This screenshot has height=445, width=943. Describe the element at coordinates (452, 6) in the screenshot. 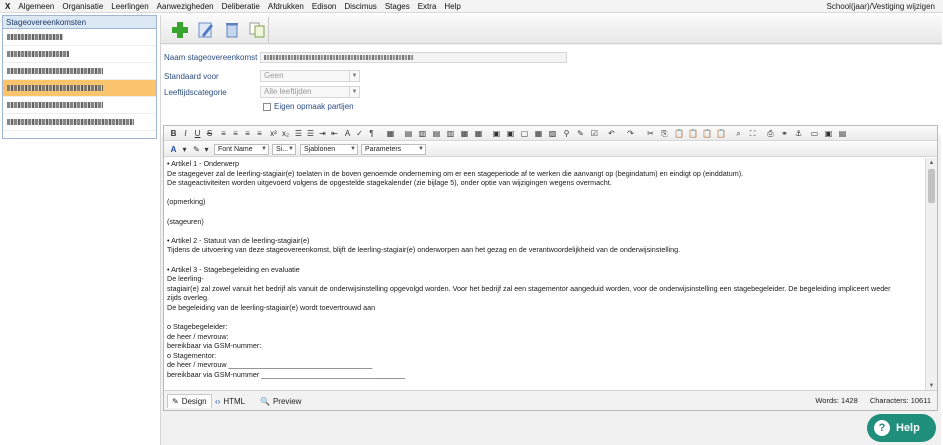

I see `menu-help: Help` at that location.